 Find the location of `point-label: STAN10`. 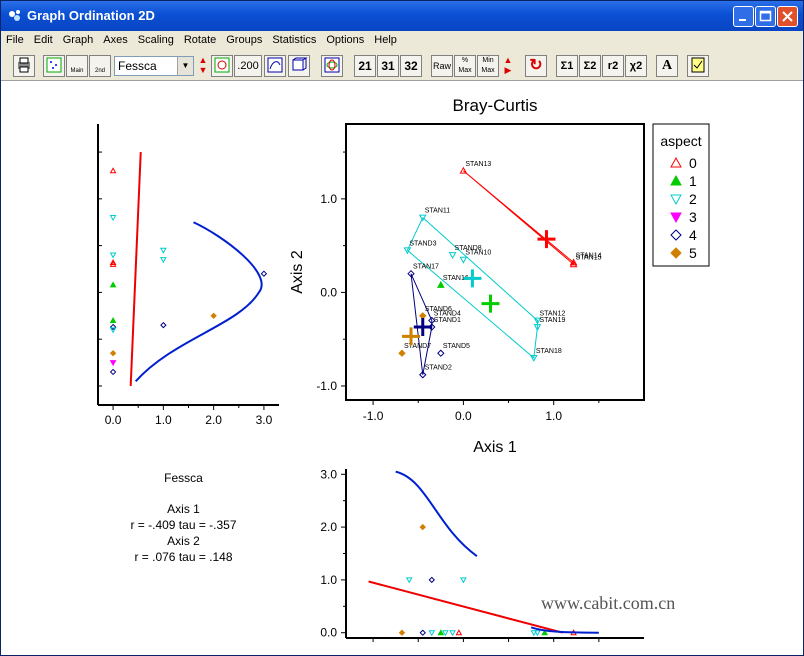

point-label: STAN10 is located at coordinates (478, 253).